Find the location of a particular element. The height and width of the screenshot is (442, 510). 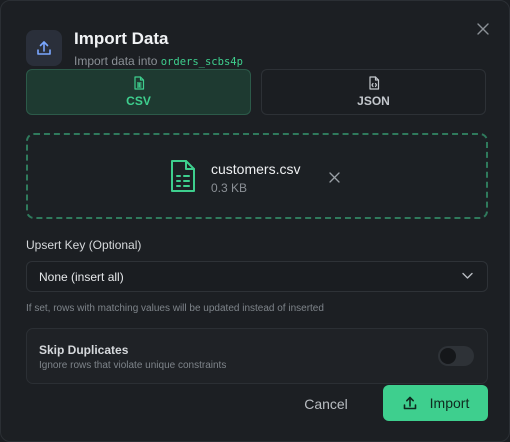

skip-duplicates-label: Skip Duplicates is located at coordinates (84, 350).